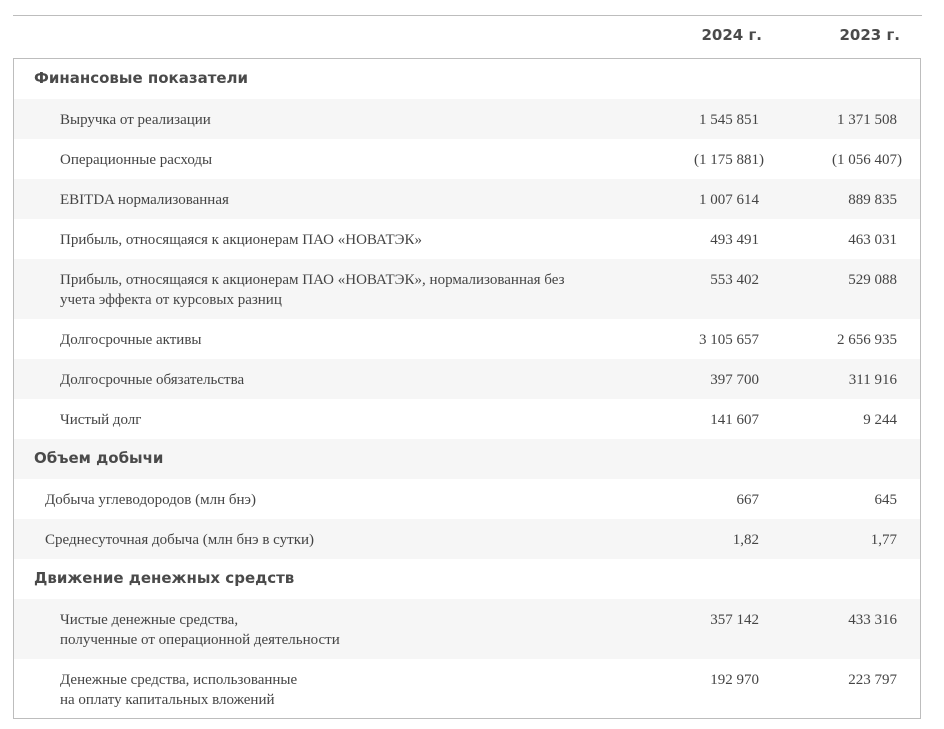  I want to click on row-label-line: Чистые денежные средства,, so click(149, 620).